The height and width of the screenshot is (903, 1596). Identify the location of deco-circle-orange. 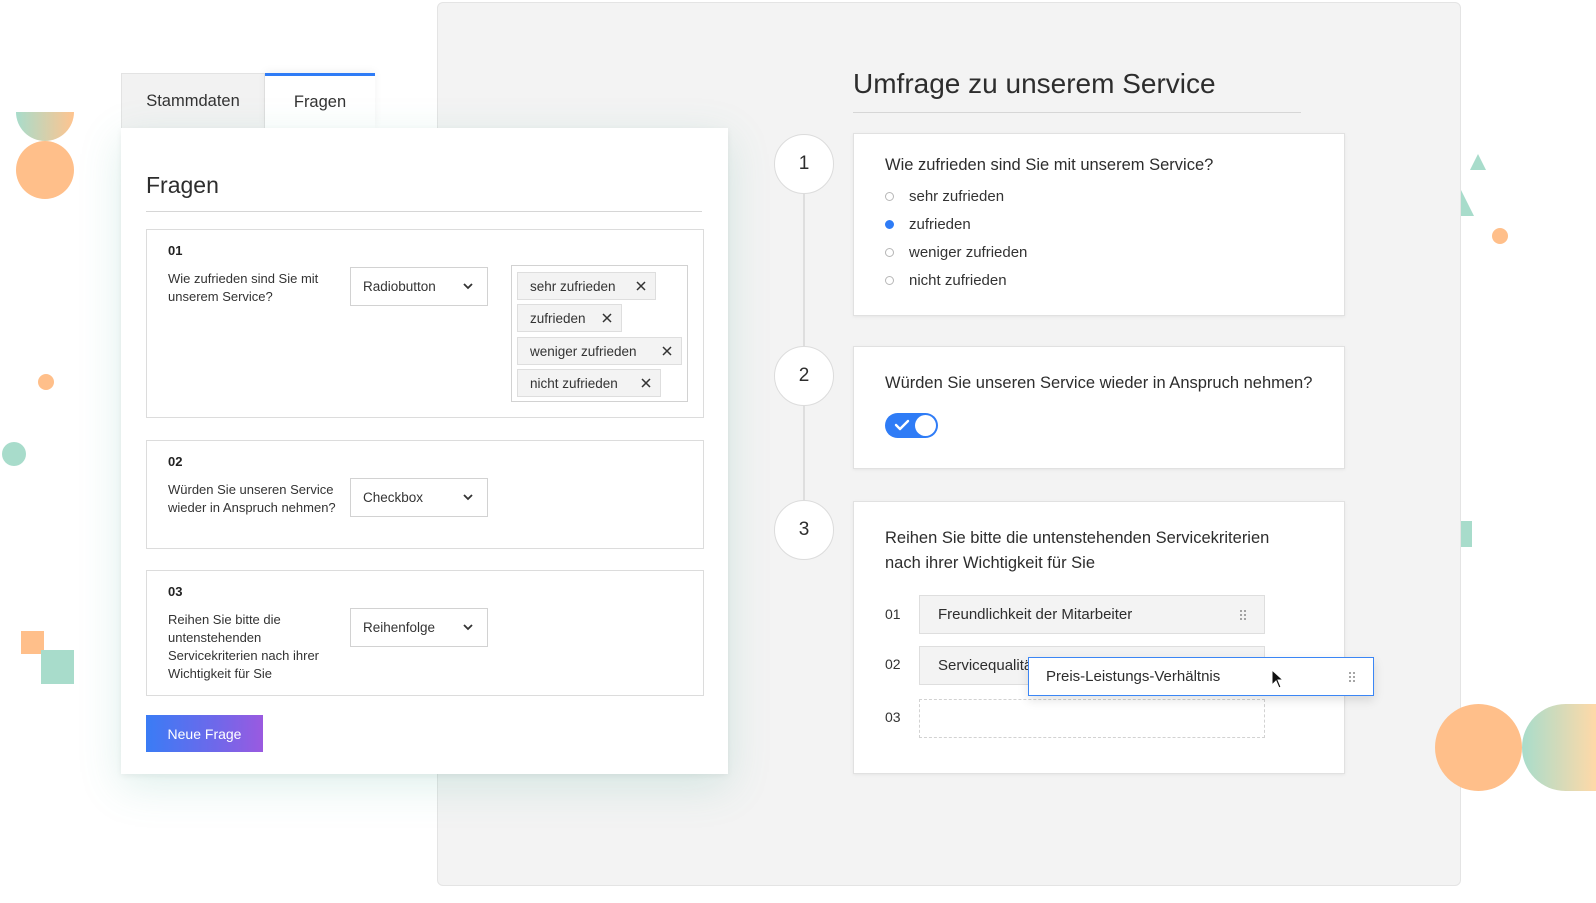
(45, 170).